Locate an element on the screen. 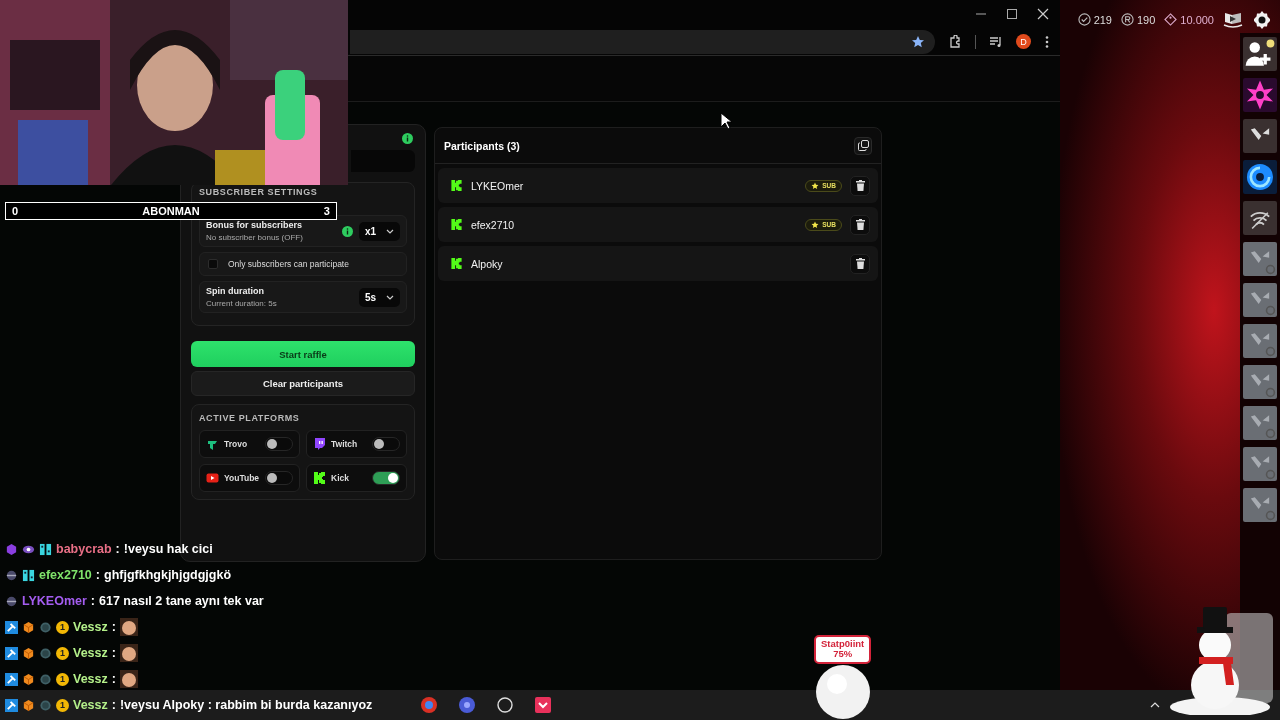  section-heading: ACTIVE PLATFORMS is located at coordinates (249, 418).